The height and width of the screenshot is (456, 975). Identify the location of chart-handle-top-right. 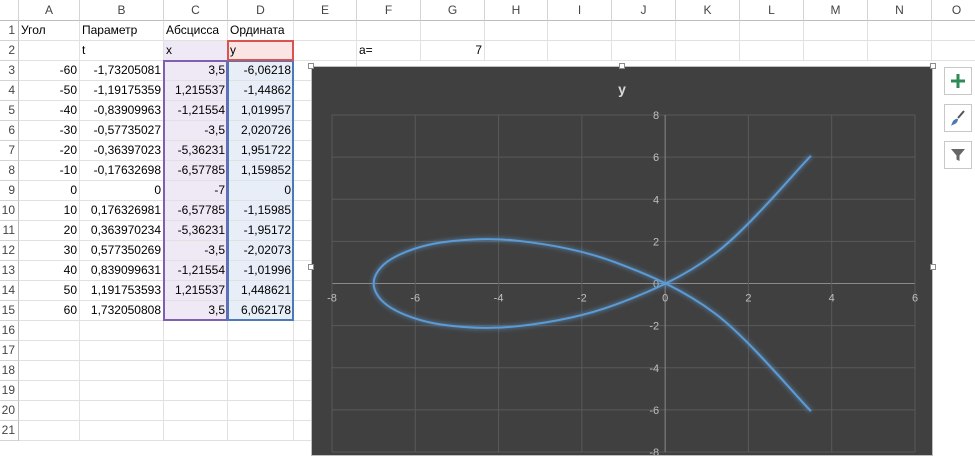
(933, 66).